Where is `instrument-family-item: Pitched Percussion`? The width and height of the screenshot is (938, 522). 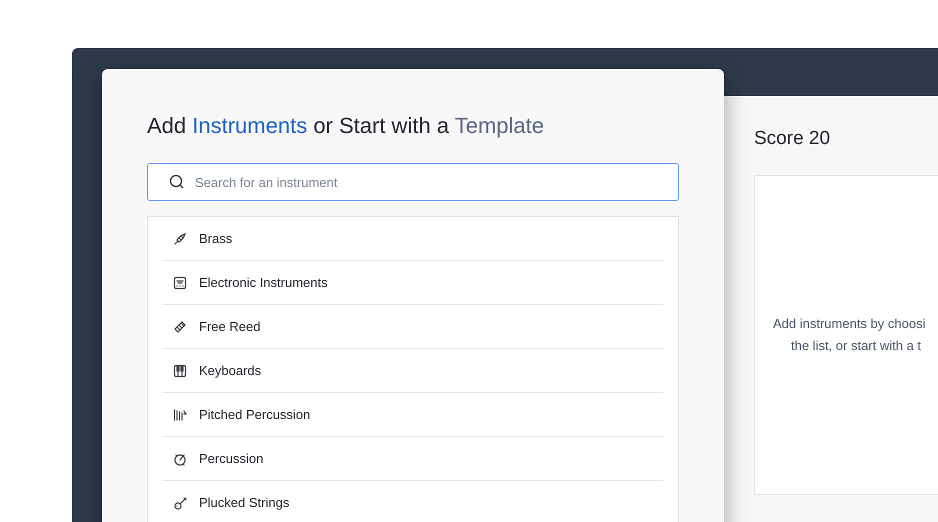
instrument-family-item: Pitched Percussion is located at coordinates (413, 415).